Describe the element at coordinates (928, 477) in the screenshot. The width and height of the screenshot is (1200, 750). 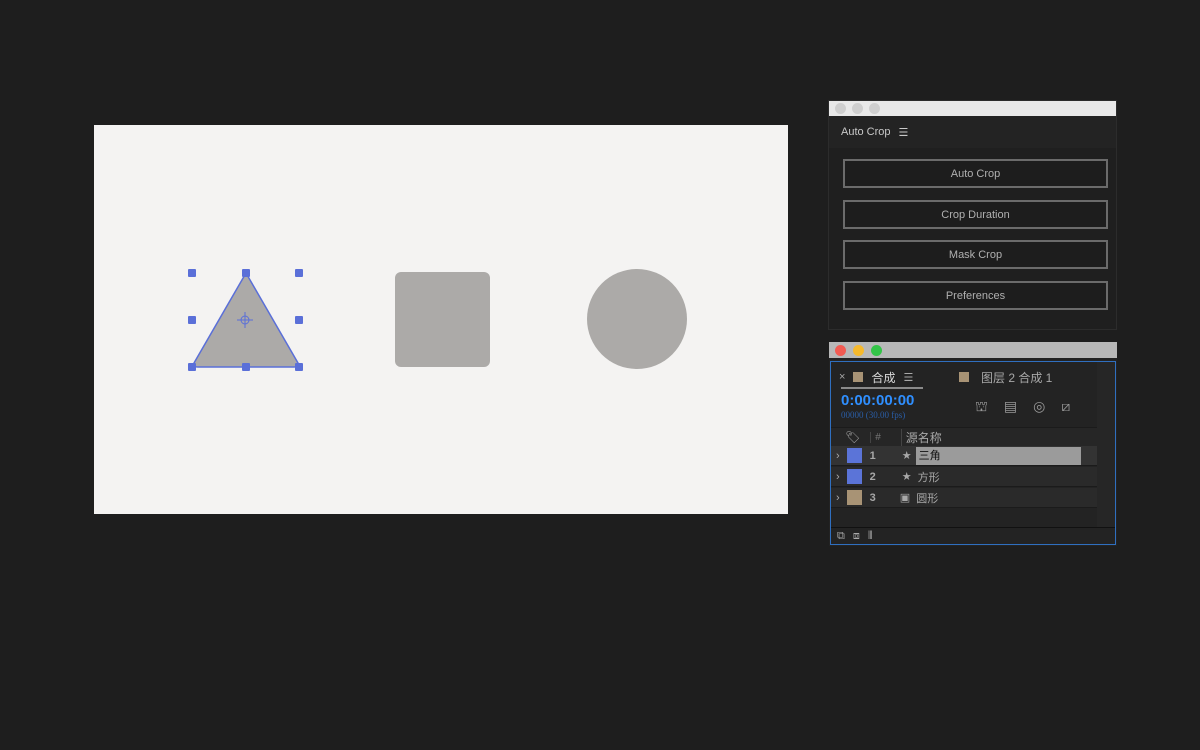
I see `layer-name: 方形` at that location.